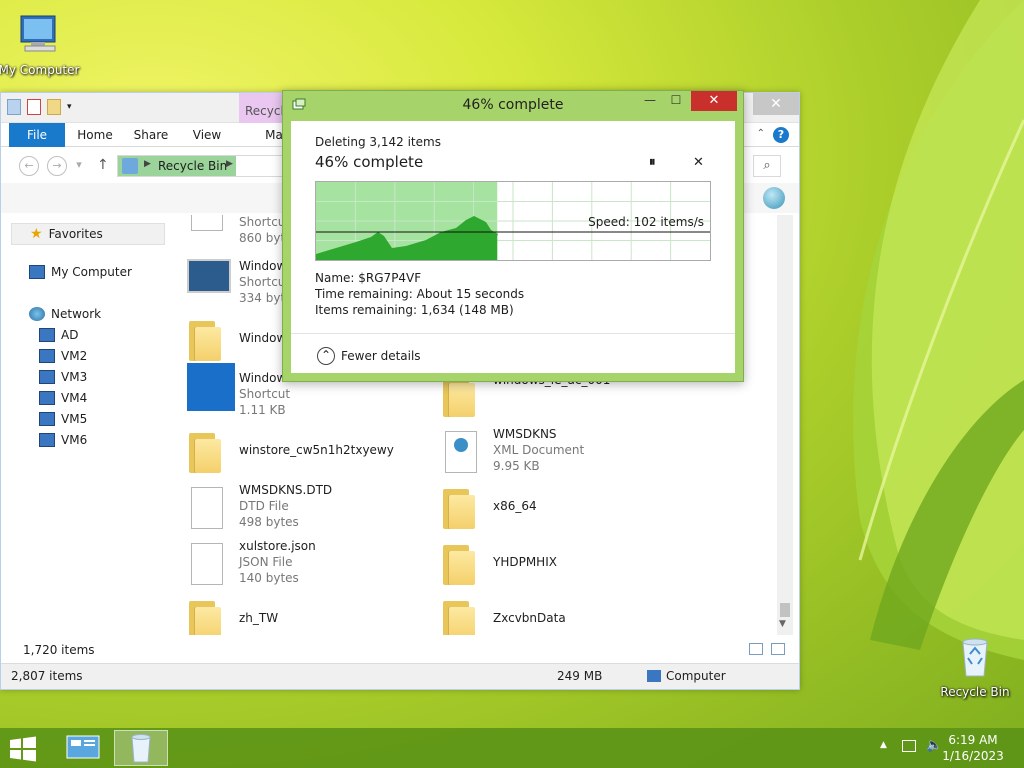 This screenshot has width=1024, height=768. What do you see at coordinates (883, 745) in the screenshot?
I see `chevron-up-icon: ▲` at bounding box center [883, 745].